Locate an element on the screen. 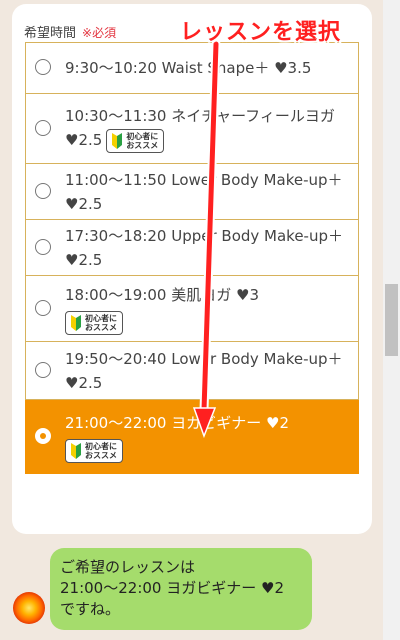 The image size is (400, 640). sun-avatar-icon is located at coordinates (29, 608).